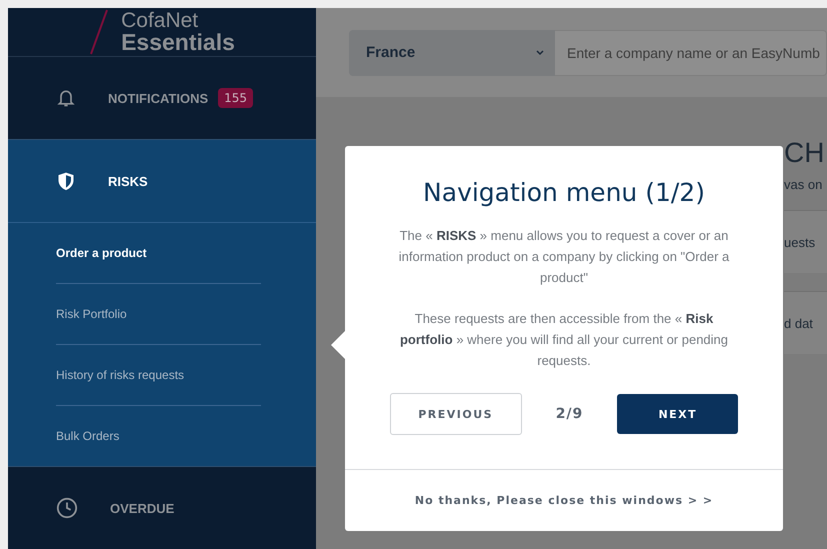 Image resolution: width=827 pixels, height=549 pixels. What do you see at coordinates (67, 508) in the screenshot?
I see `clock-icon` at bounding box center [67, 508].